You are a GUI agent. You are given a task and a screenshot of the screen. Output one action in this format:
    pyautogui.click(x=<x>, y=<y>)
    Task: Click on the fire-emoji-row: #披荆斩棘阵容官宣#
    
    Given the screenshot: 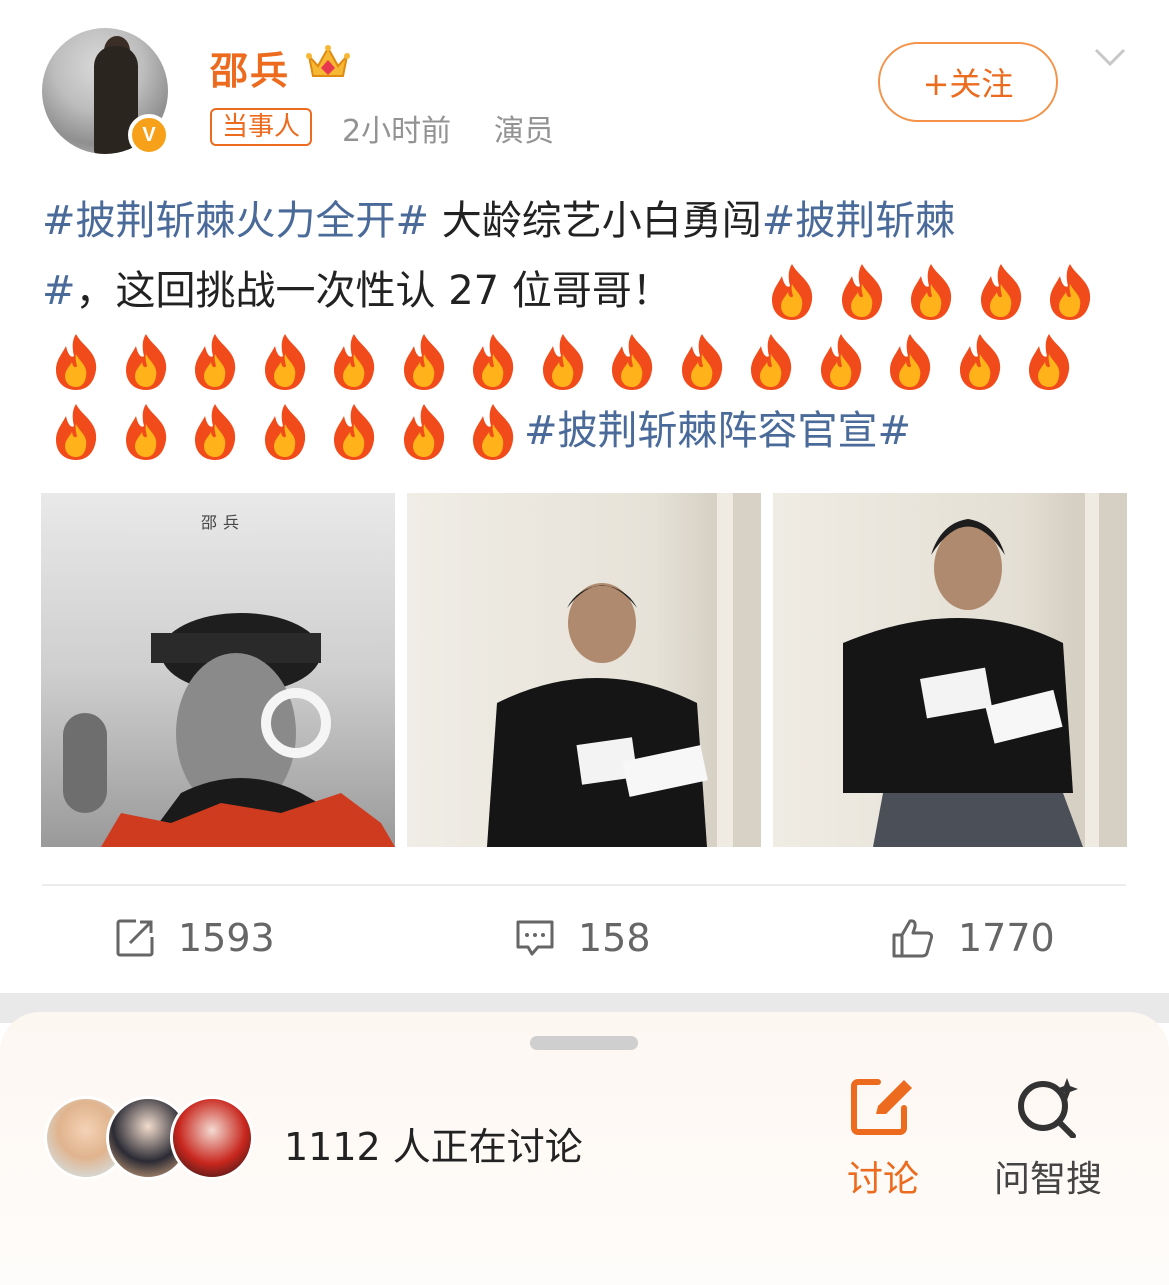 What is the action you would take?
    pyautogui.click(x=587, y=431)
    